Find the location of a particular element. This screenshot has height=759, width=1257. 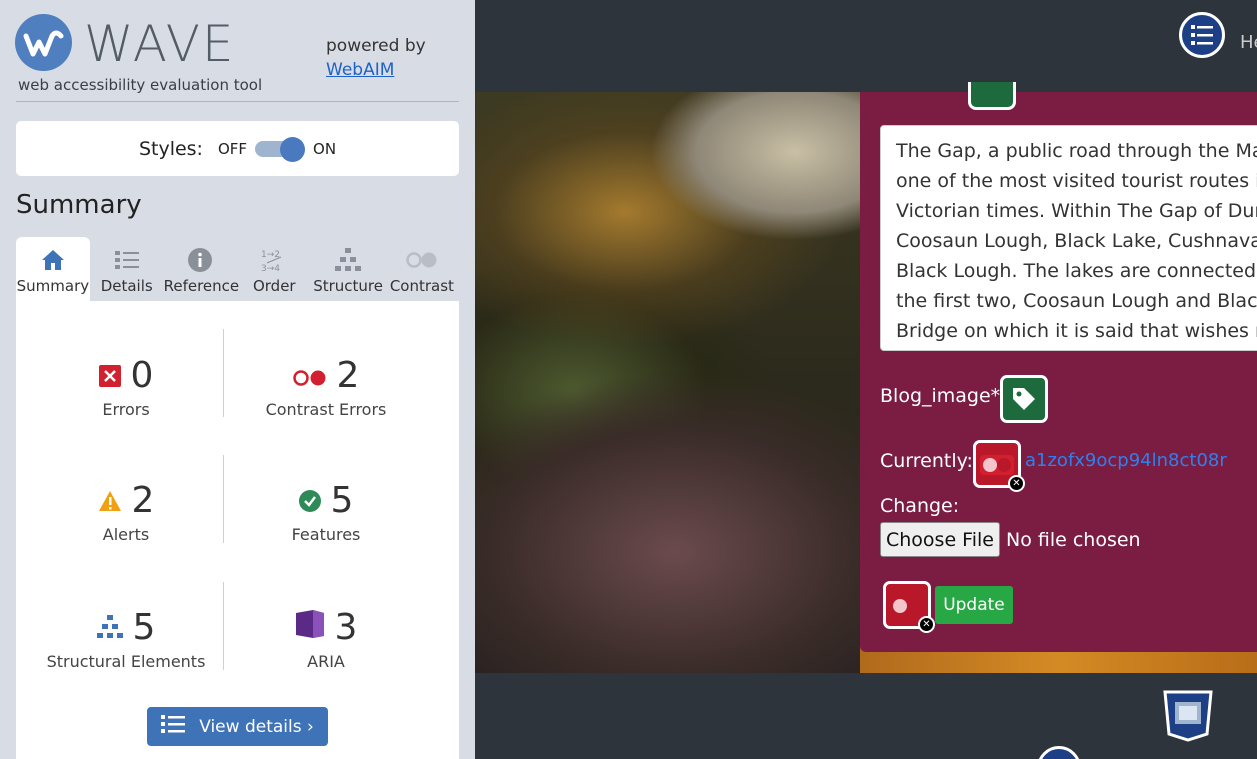

tab-details: Details is located at coordinates (127, 269).